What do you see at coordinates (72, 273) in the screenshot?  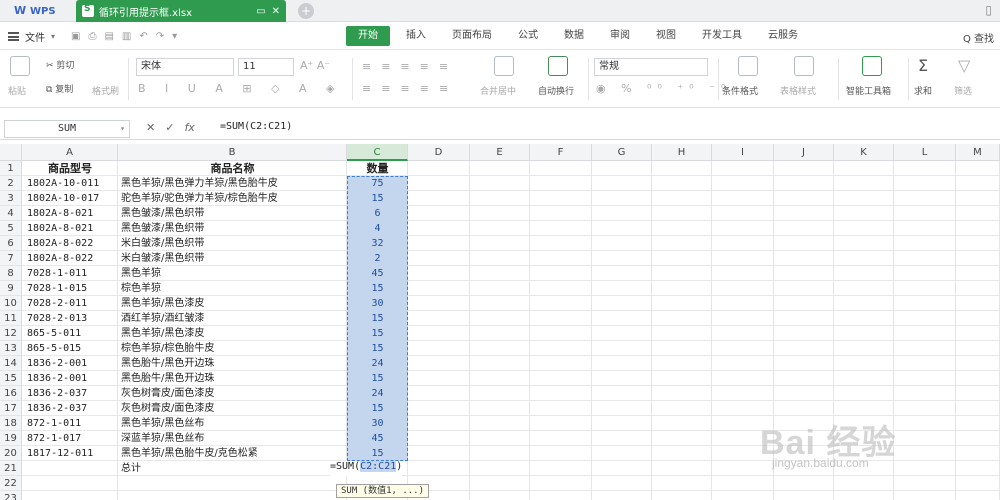 I see `cell-model: 7028-1-011` at bounding box center [72, 273].